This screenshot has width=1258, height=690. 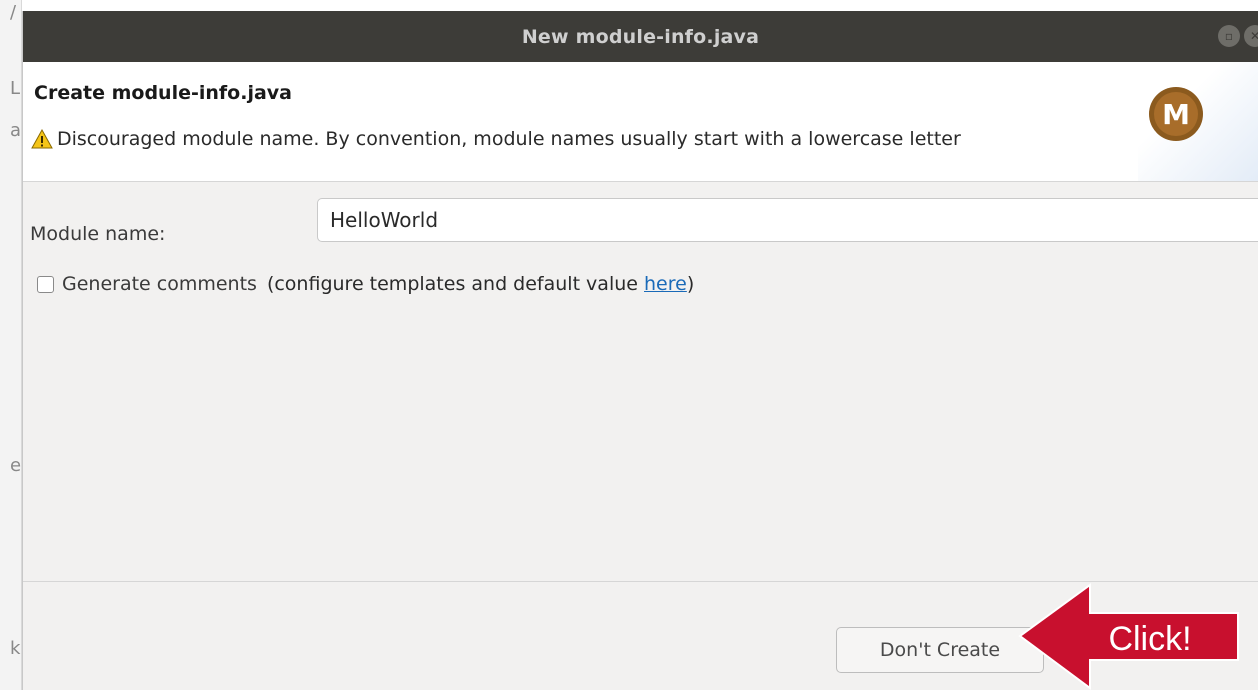 What do you see at coordinates (45, 284) in the screenshot?
I see `generate-comments-checkbox` at bounding box center [45, 284].